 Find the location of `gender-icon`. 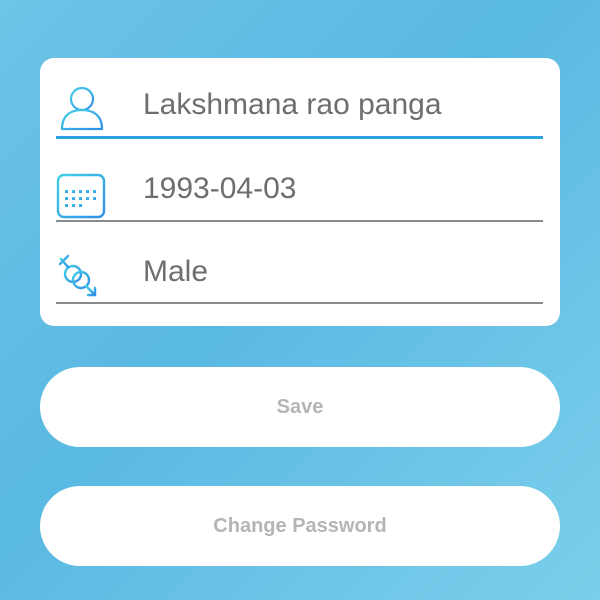

gender-icon is located at coordinates (77, 275).